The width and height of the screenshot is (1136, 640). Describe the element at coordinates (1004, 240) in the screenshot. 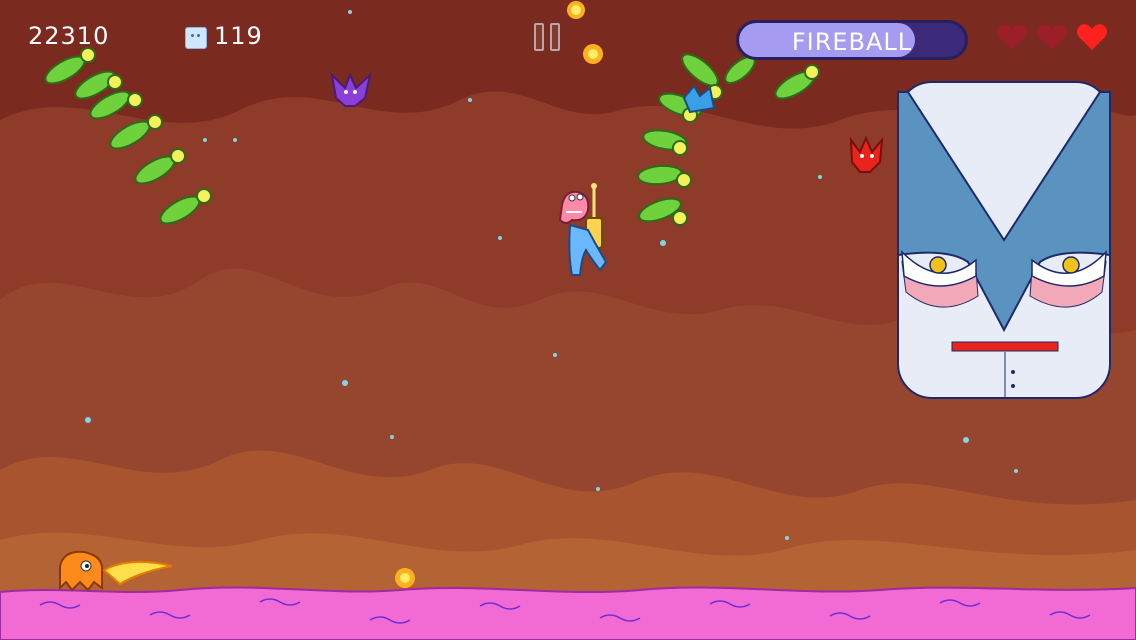

I see `boss-face` at that location.